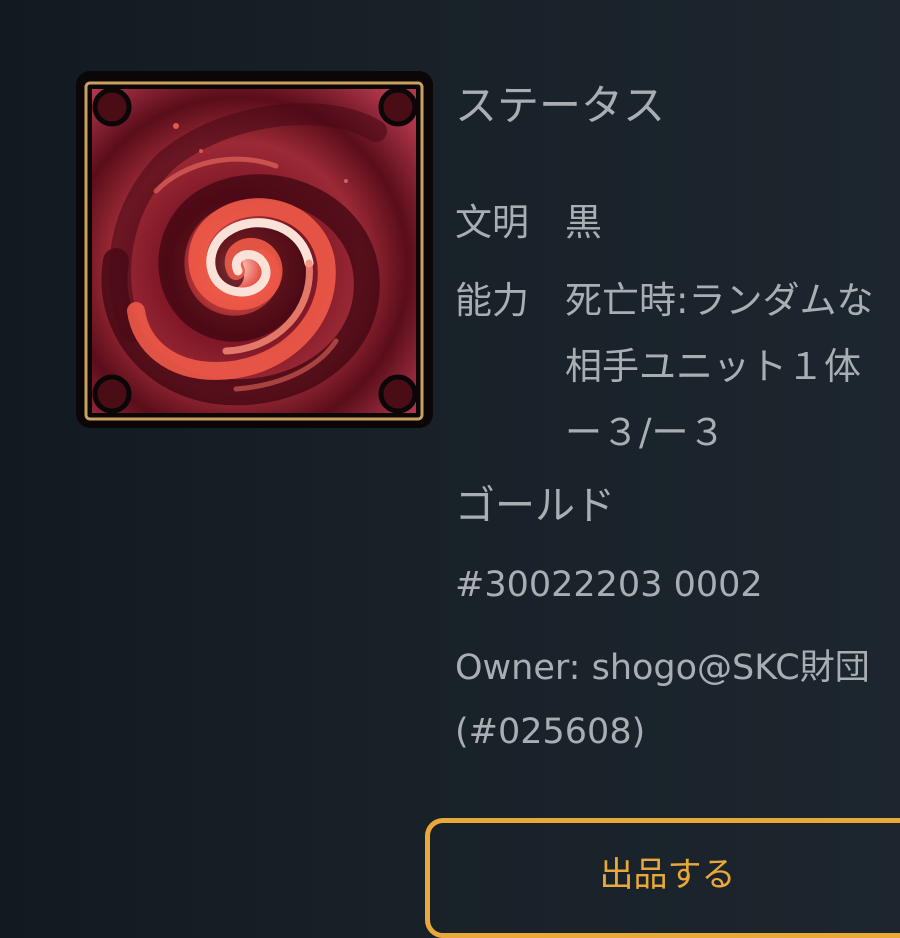 This screenshot has height=938, width=900. I want to click on ability-line: 相手ユニット１体, so click(713, 366).